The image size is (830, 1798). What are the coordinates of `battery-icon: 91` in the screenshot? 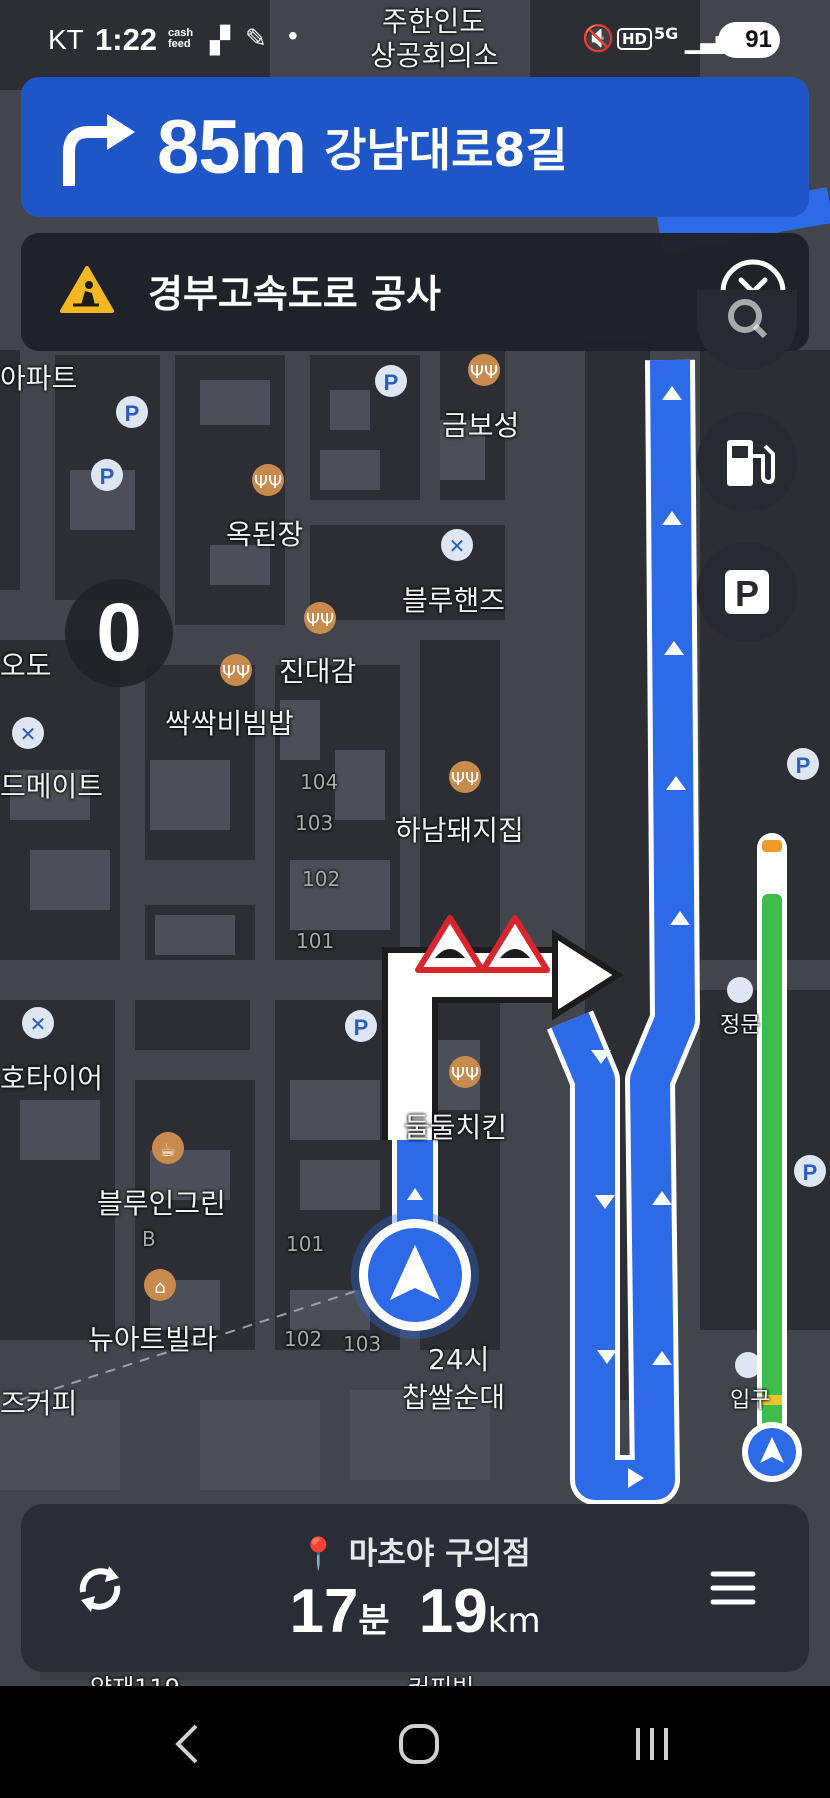 It's located at (749, 40).